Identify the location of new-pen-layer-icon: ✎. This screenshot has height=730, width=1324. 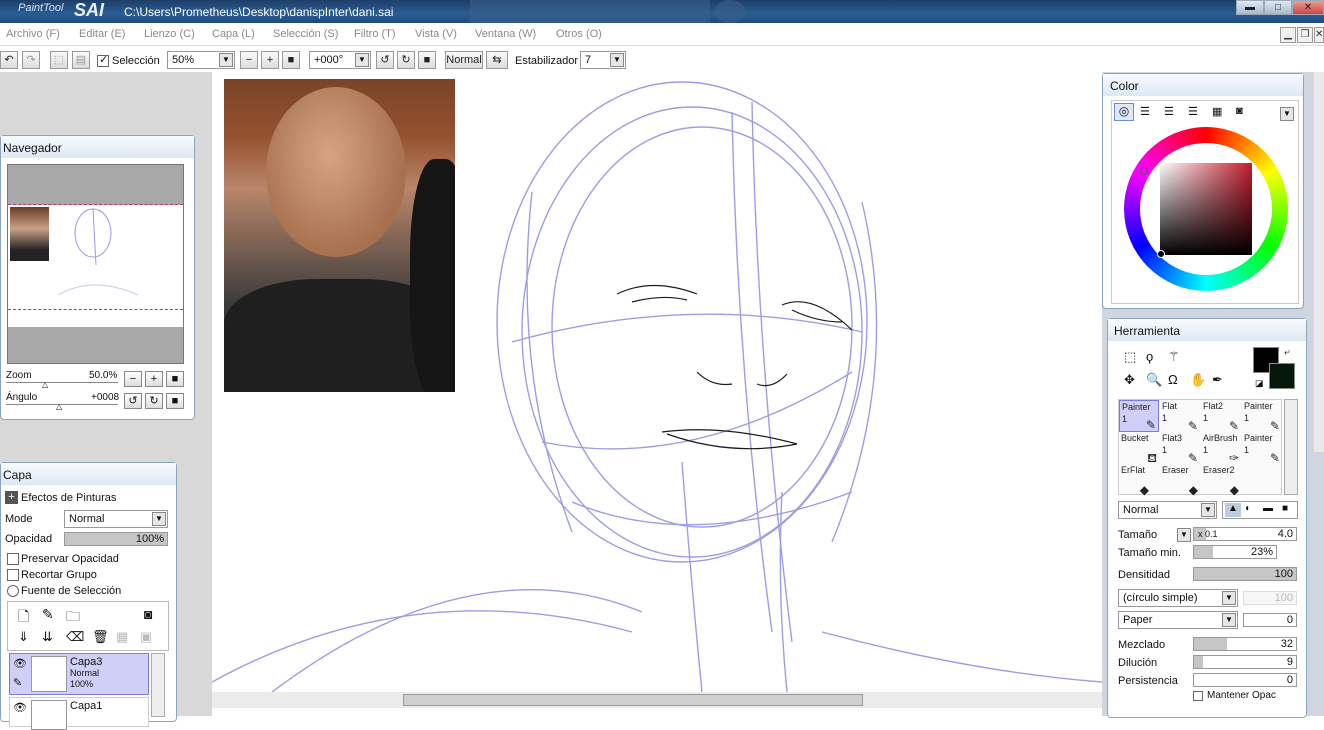
(48, 614).